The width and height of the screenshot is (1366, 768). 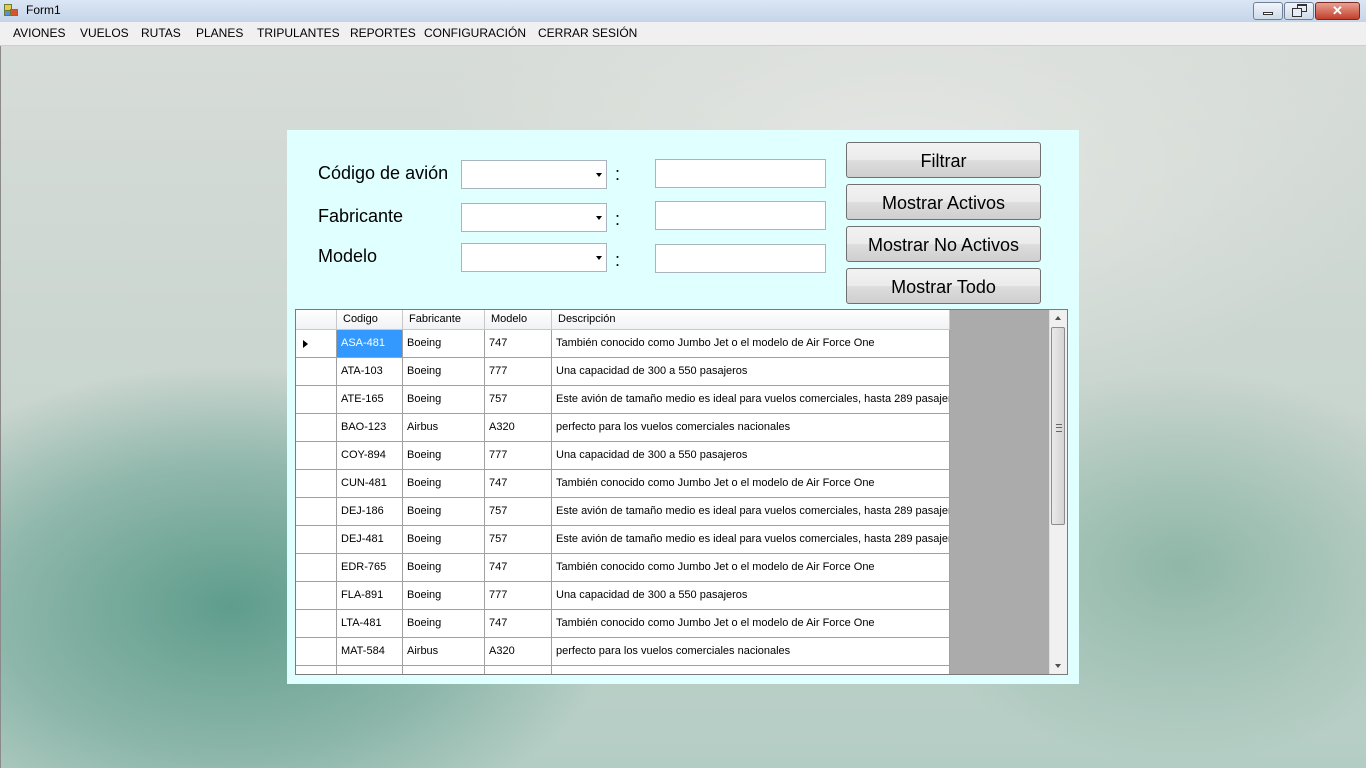 I want to click on menu-cerrar-sesion: CERRAR SESIÓN, so click(x=587, y=33).